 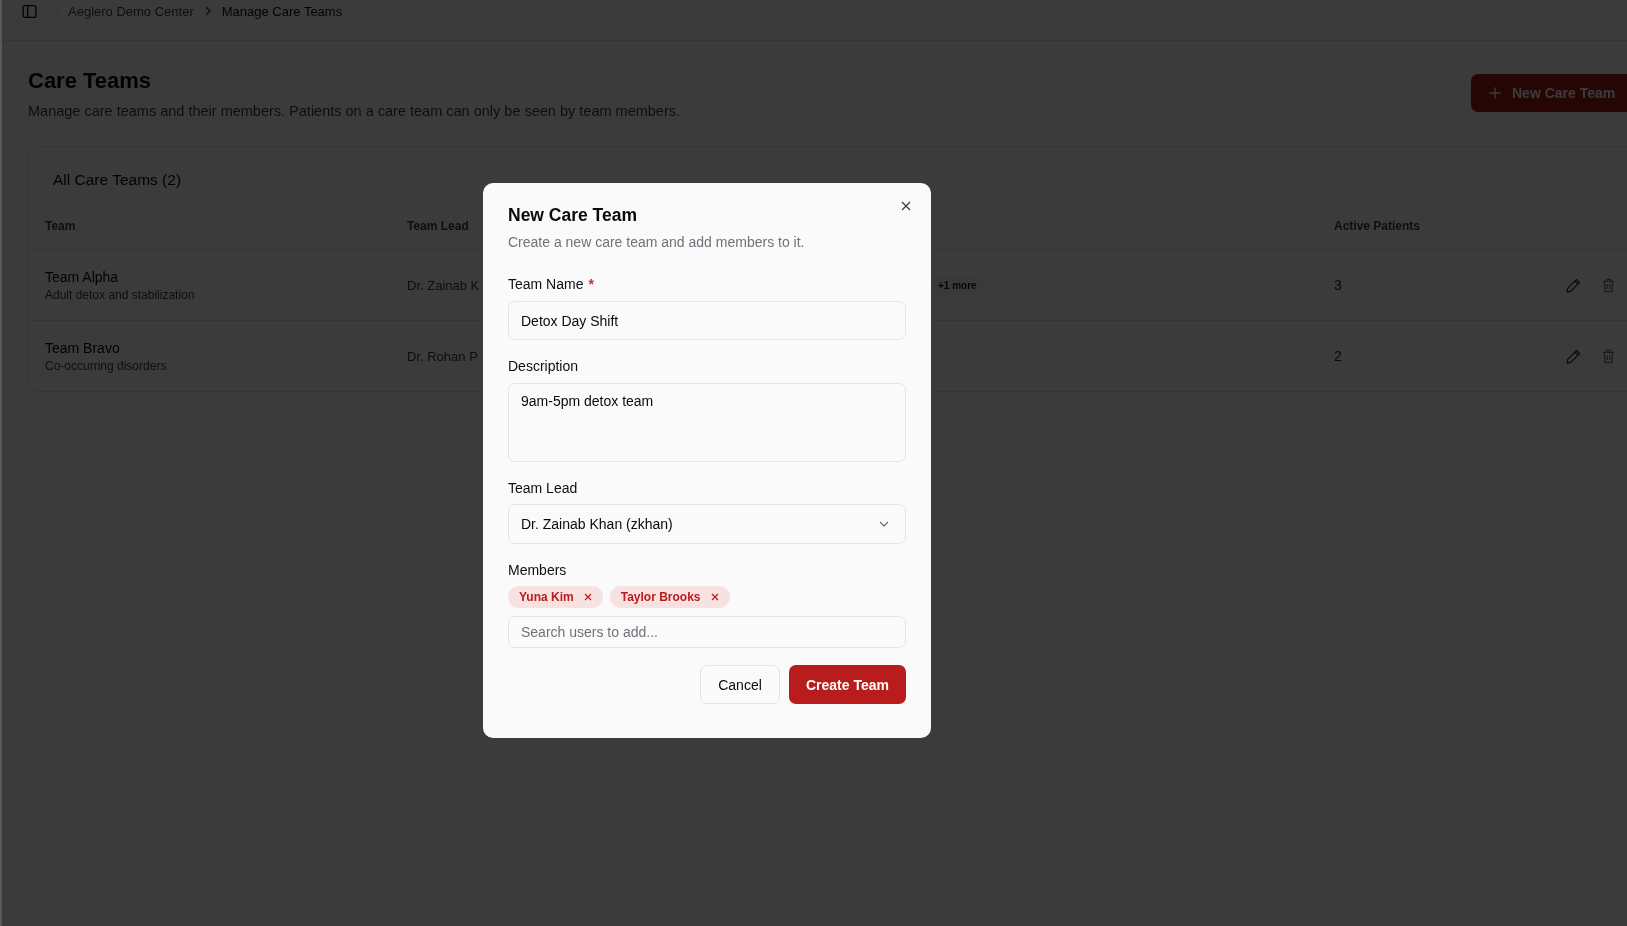 I want to click on team-name: Team Bravo, so click(x=83, y=348).